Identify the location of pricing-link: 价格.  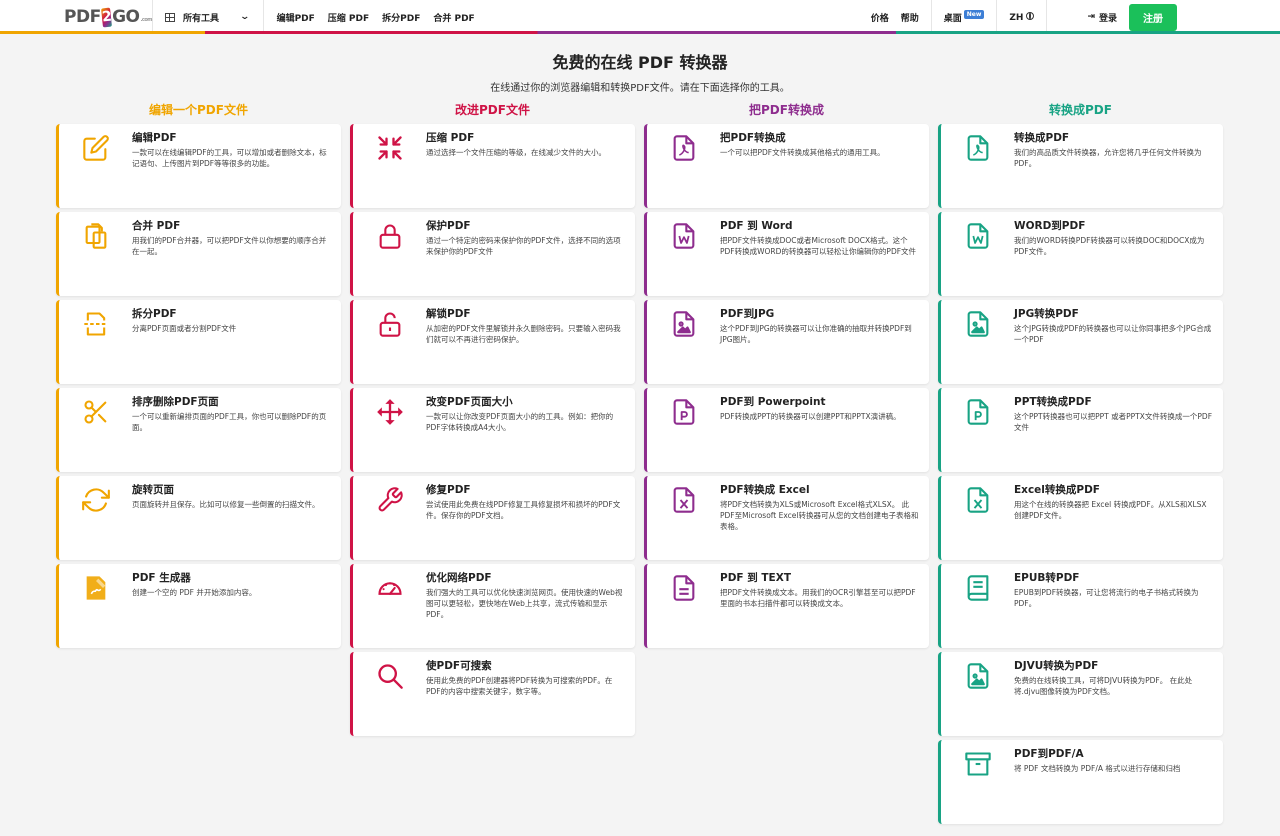
(880, 17).